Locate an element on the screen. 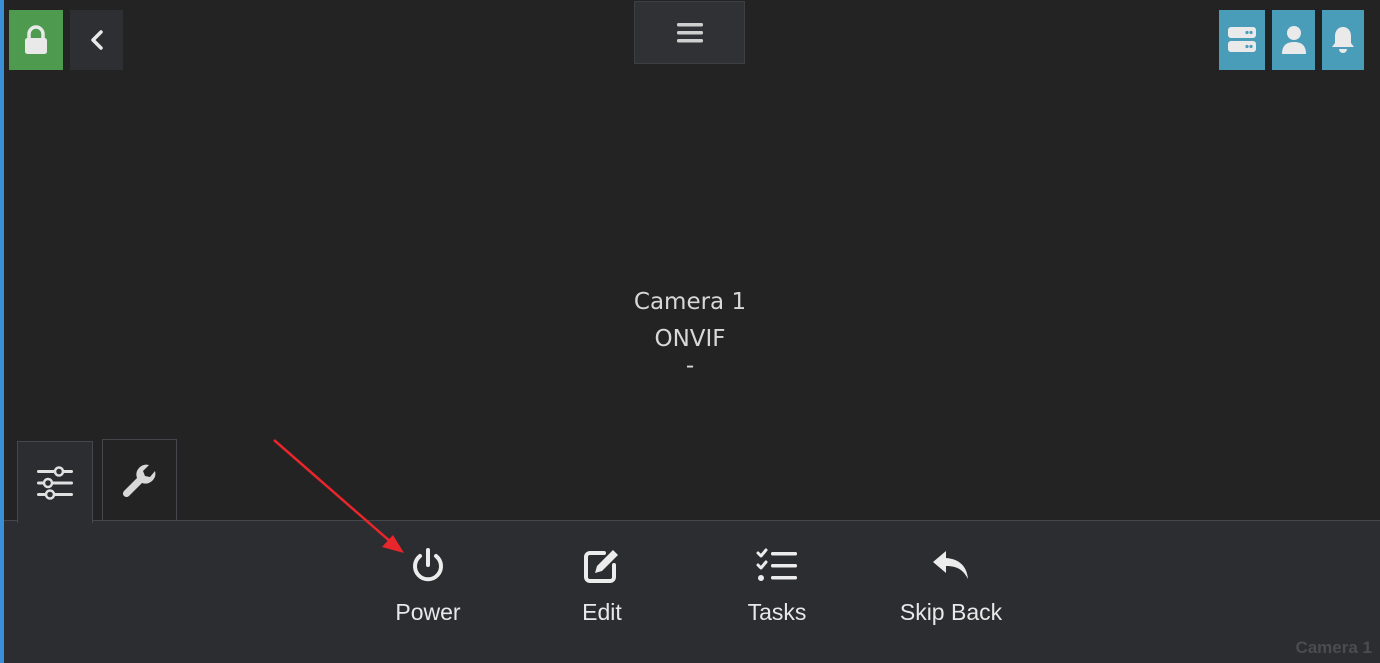  edit-icon is located at coordinates (601, 566).